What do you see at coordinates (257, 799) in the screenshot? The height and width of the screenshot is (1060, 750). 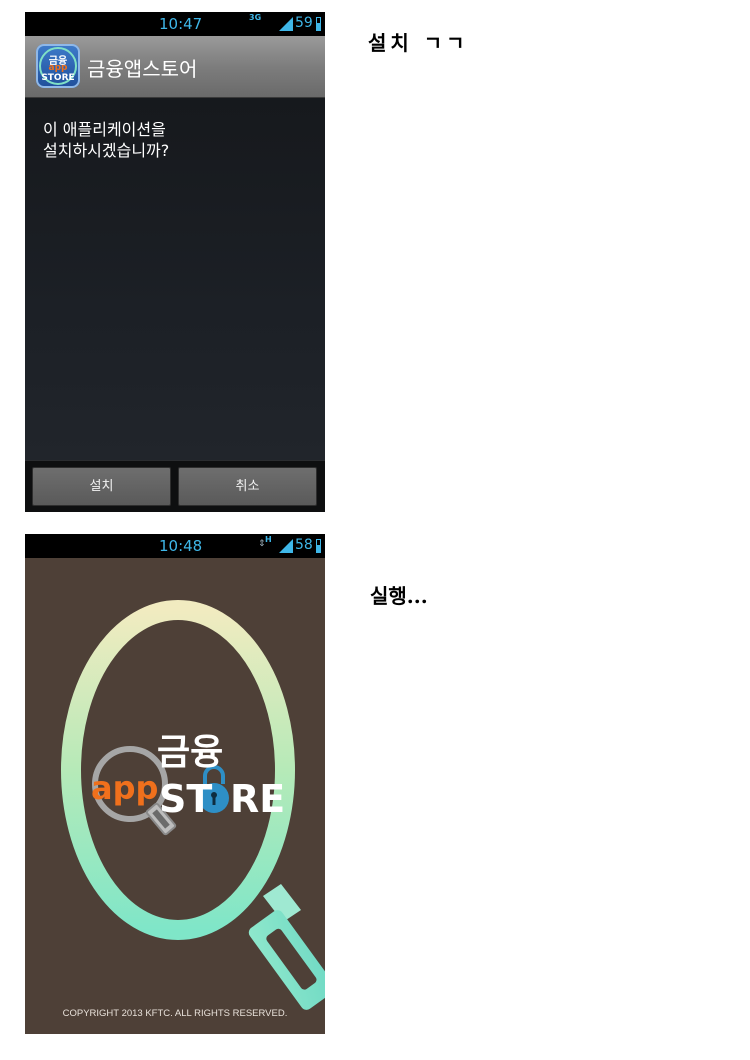 I see `logo-store-text-re: RE` at bounding box center [257, 799].